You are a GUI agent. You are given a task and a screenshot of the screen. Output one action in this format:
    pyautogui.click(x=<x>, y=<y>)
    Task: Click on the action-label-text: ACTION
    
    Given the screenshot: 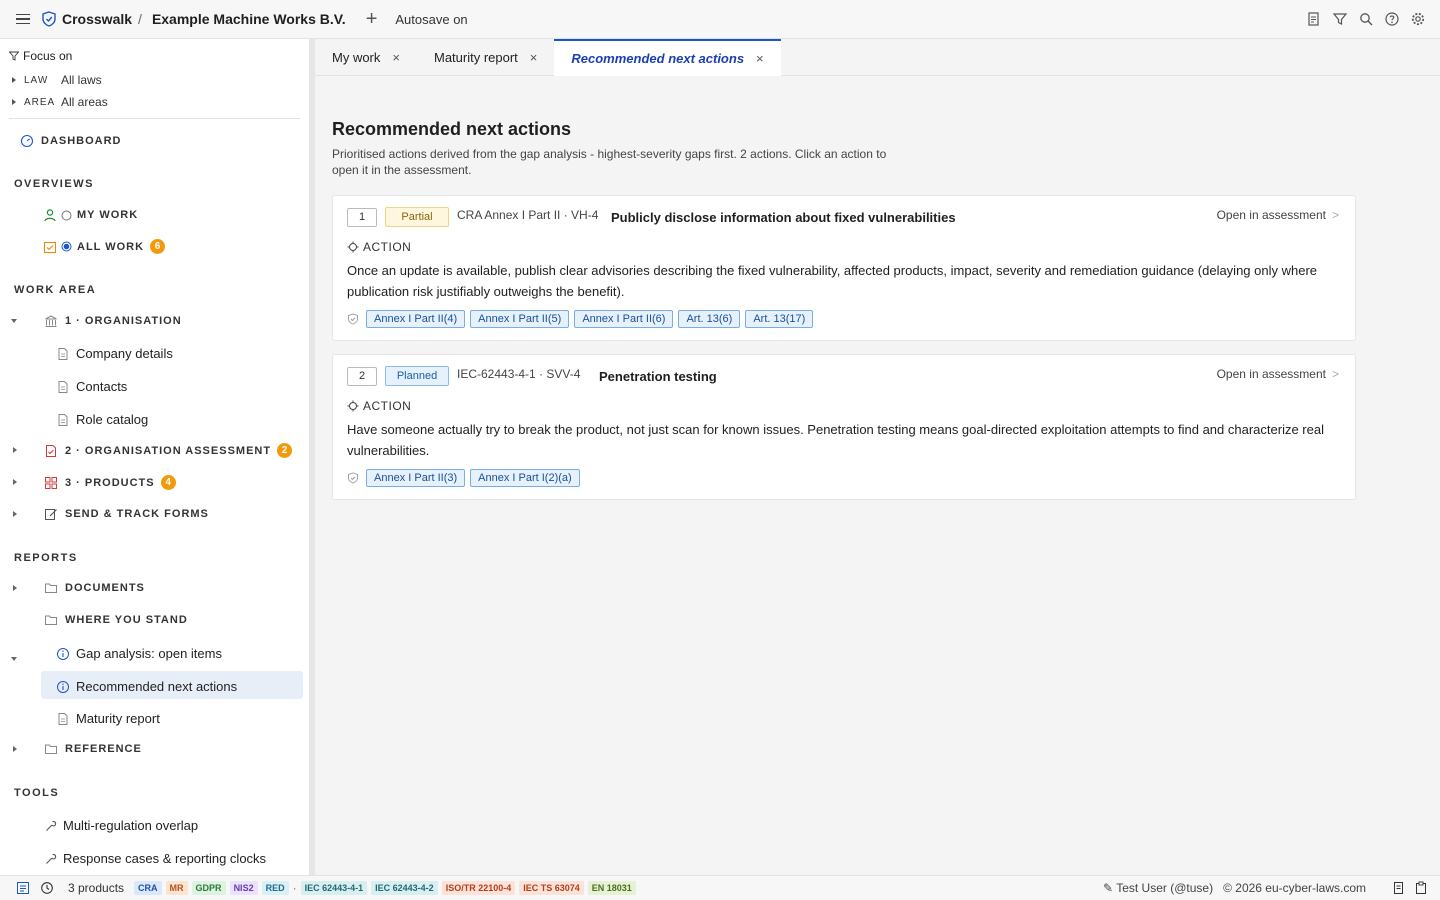 What is the action you would take?
    pyautogui.click(x=387, y=406)
    